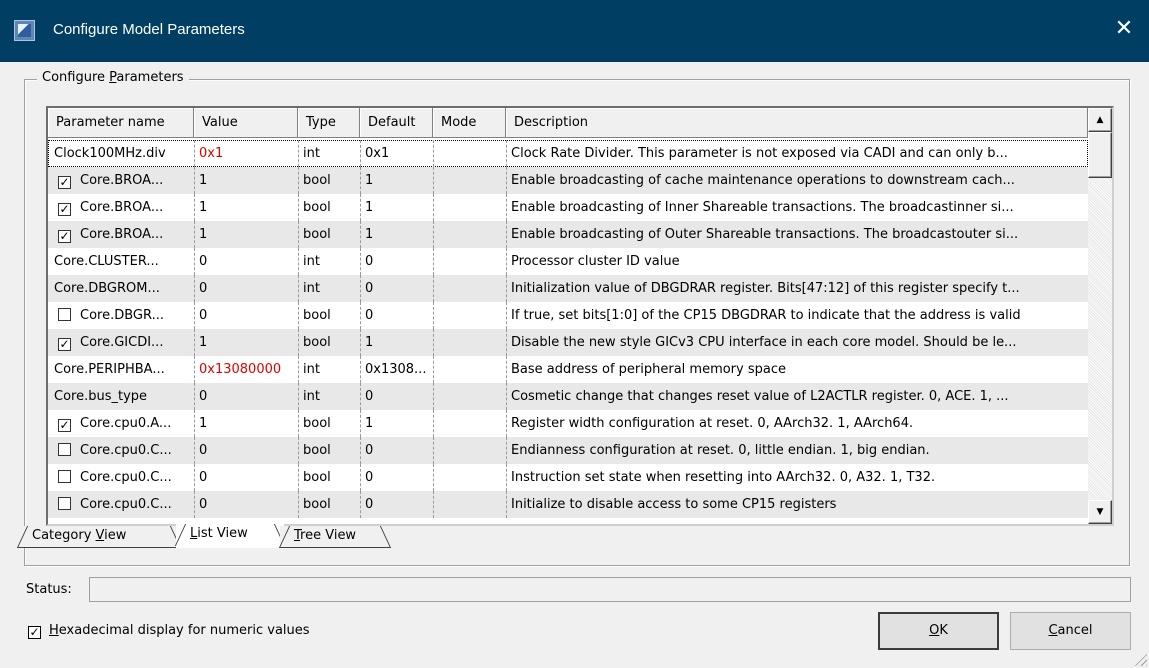 The width and height of the screenshot is (1149, 668). What do you see at coordinates (335, 537) in the screenshot?
I see `tab-tree-view: Tree View` at bounding box center [335, 537].